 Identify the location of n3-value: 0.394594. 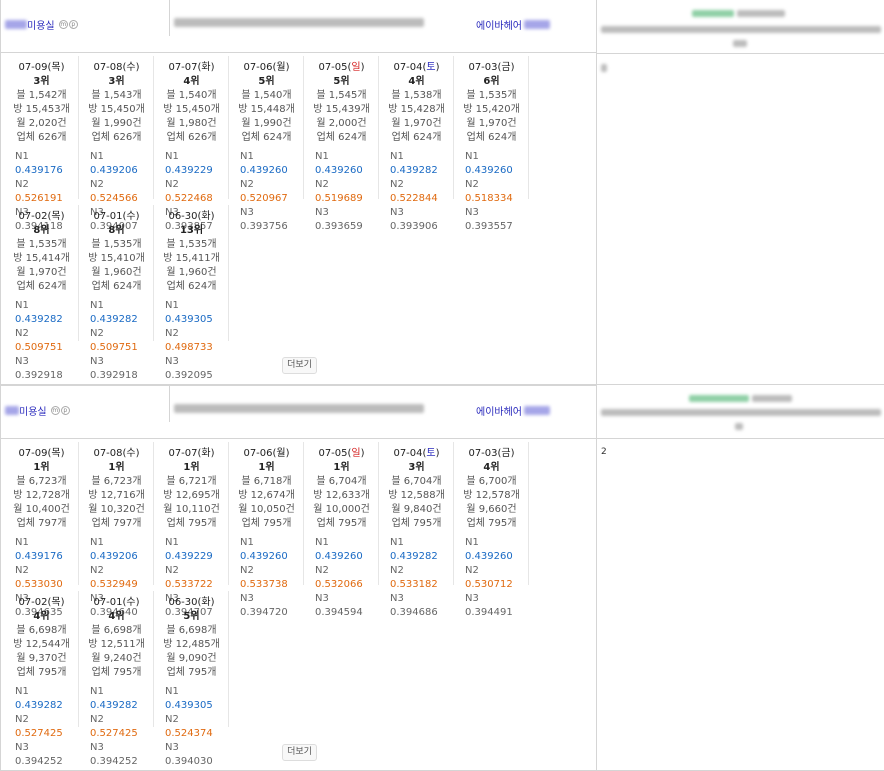
(339, 612).